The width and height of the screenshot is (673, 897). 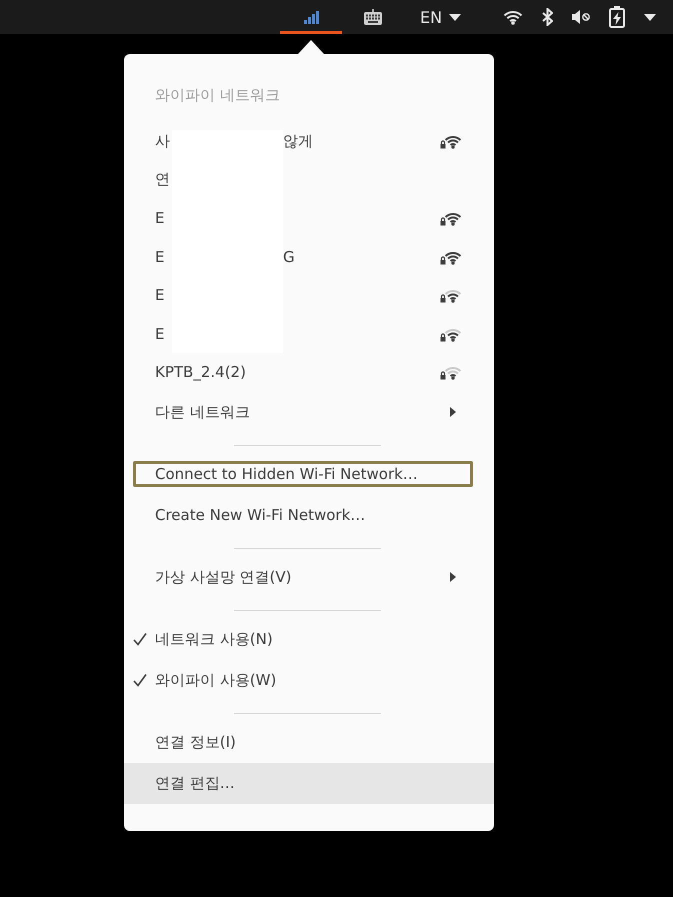 What do you see at coordinates (309, 412) in the screenshot?
I see `menu-item: 다른 네트워크` at bounding box center [309, 412].